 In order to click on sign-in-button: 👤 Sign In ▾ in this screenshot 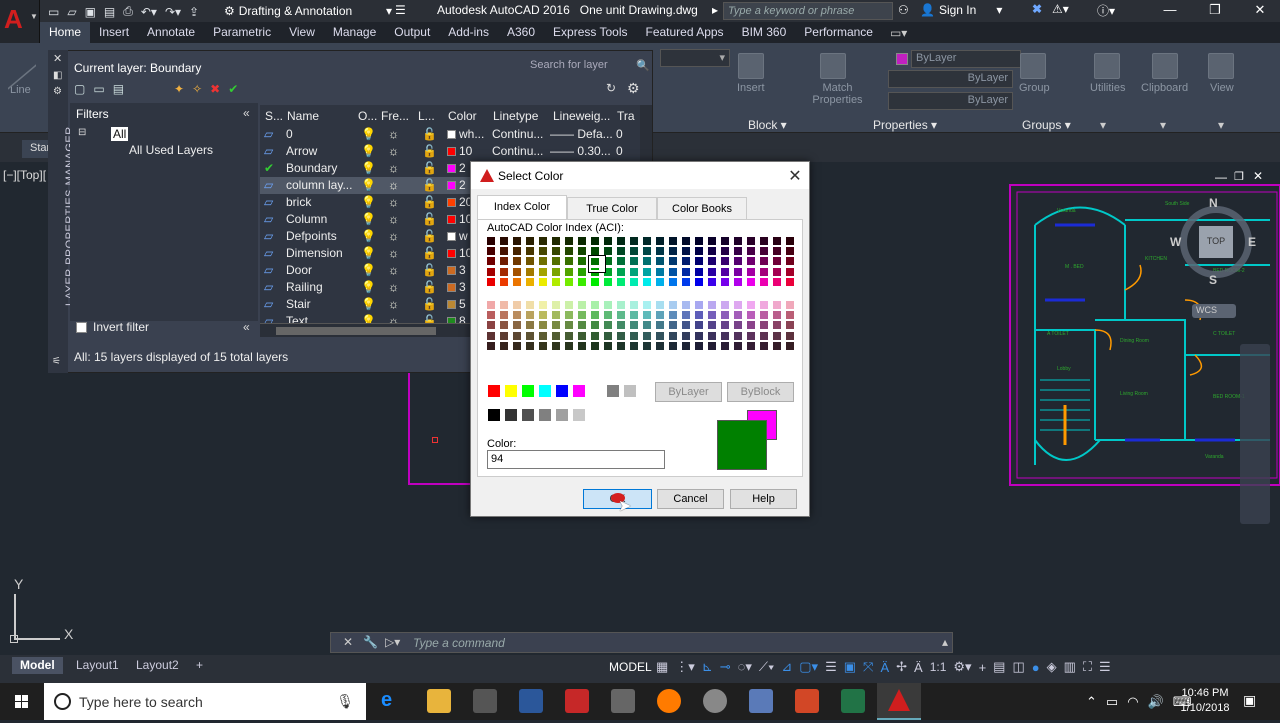, I will do `click(961, 10)`.